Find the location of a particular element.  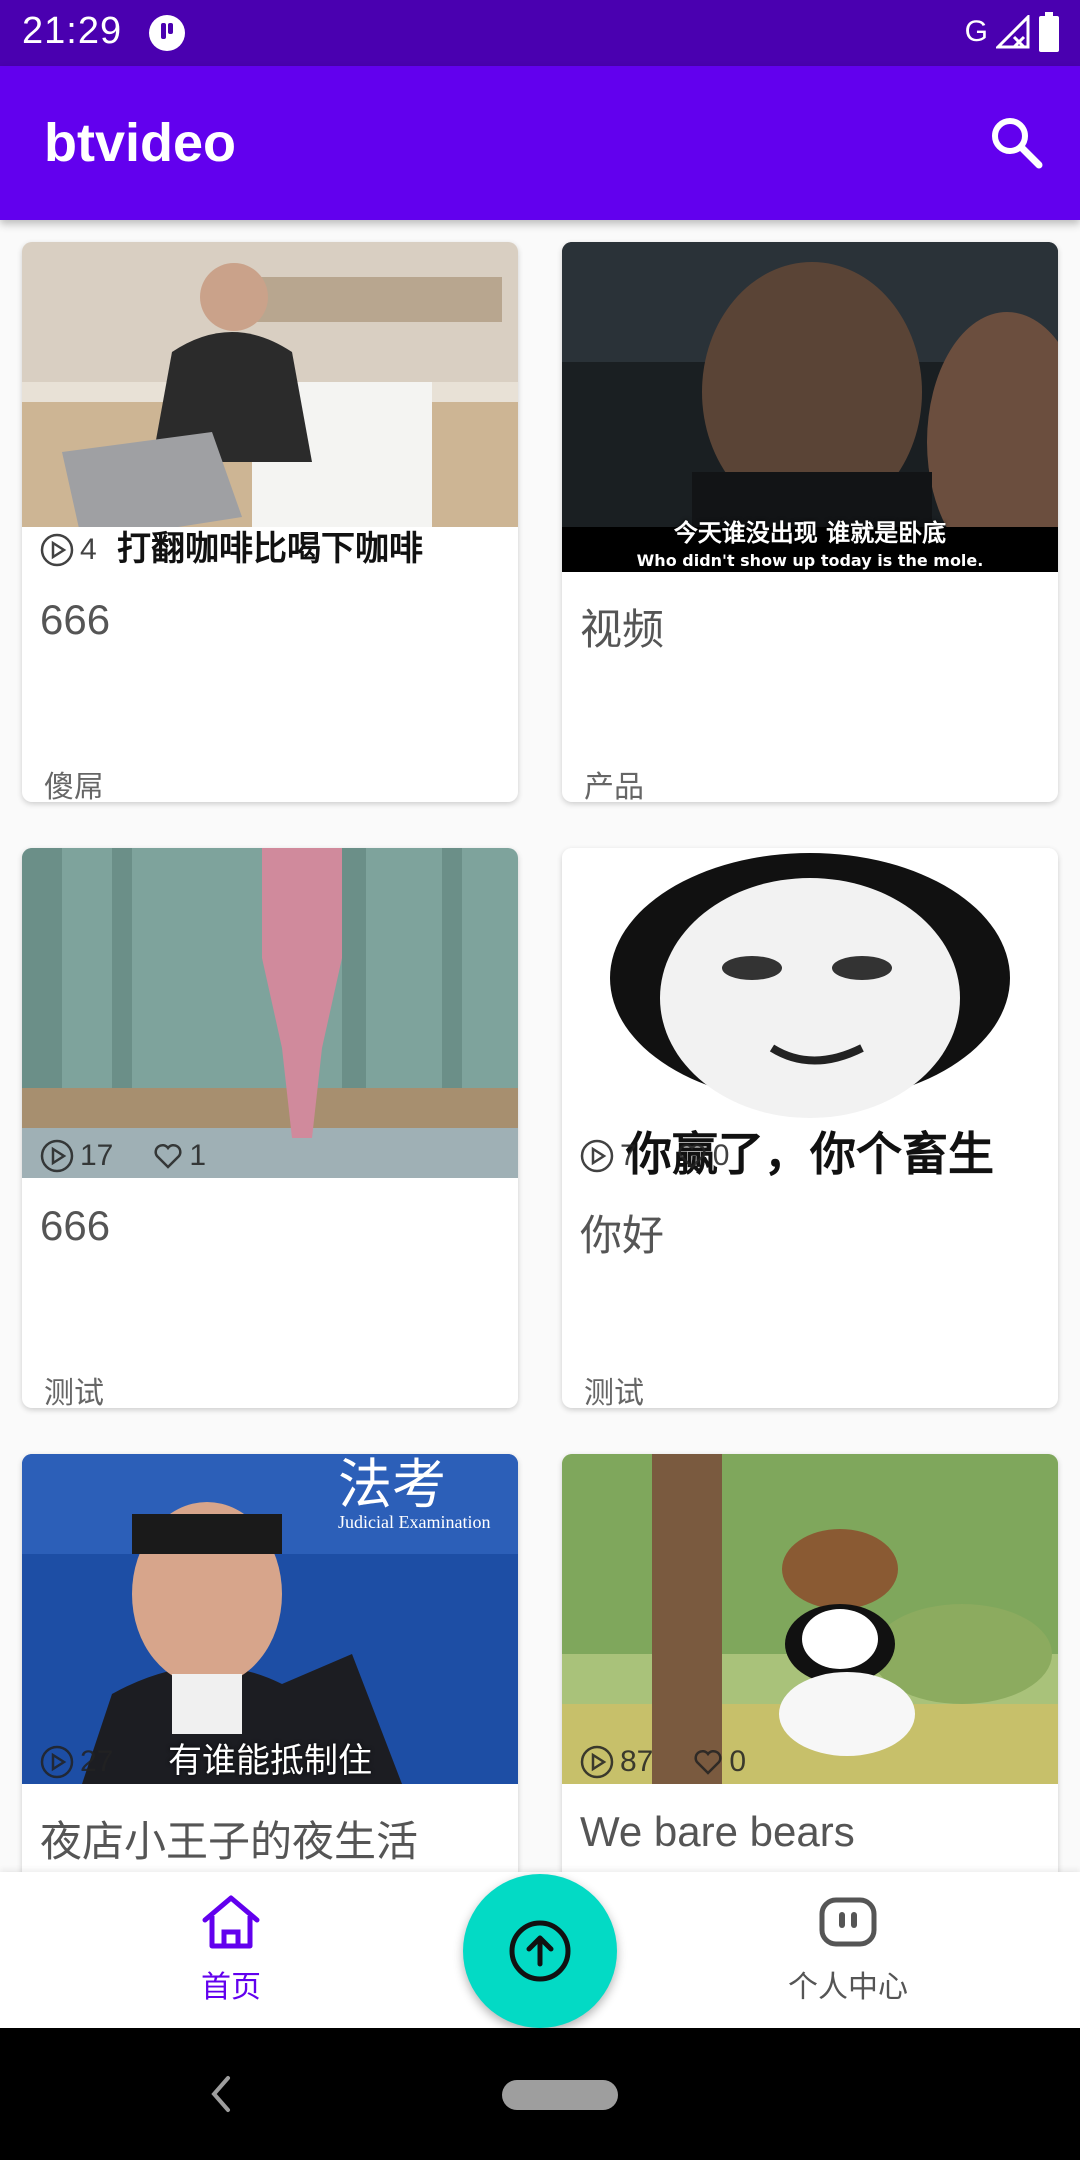

nav-home: 首页 is located at coordinates (231, 1948).